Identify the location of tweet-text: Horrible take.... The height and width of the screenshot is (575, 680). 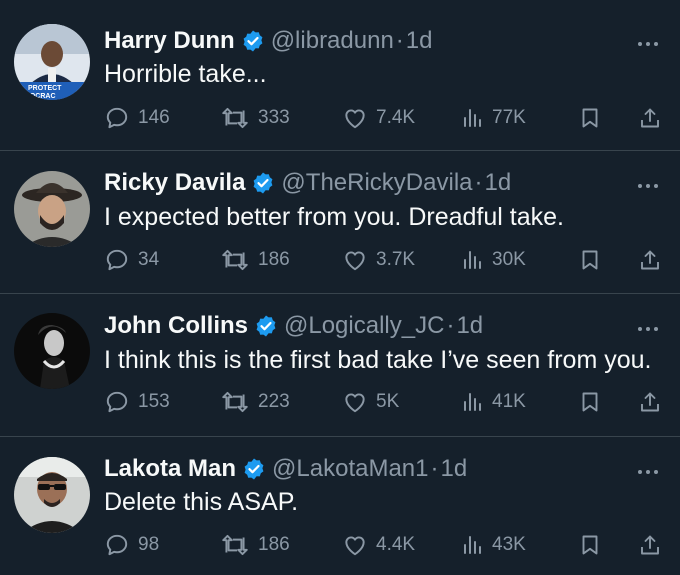
(185, 74).